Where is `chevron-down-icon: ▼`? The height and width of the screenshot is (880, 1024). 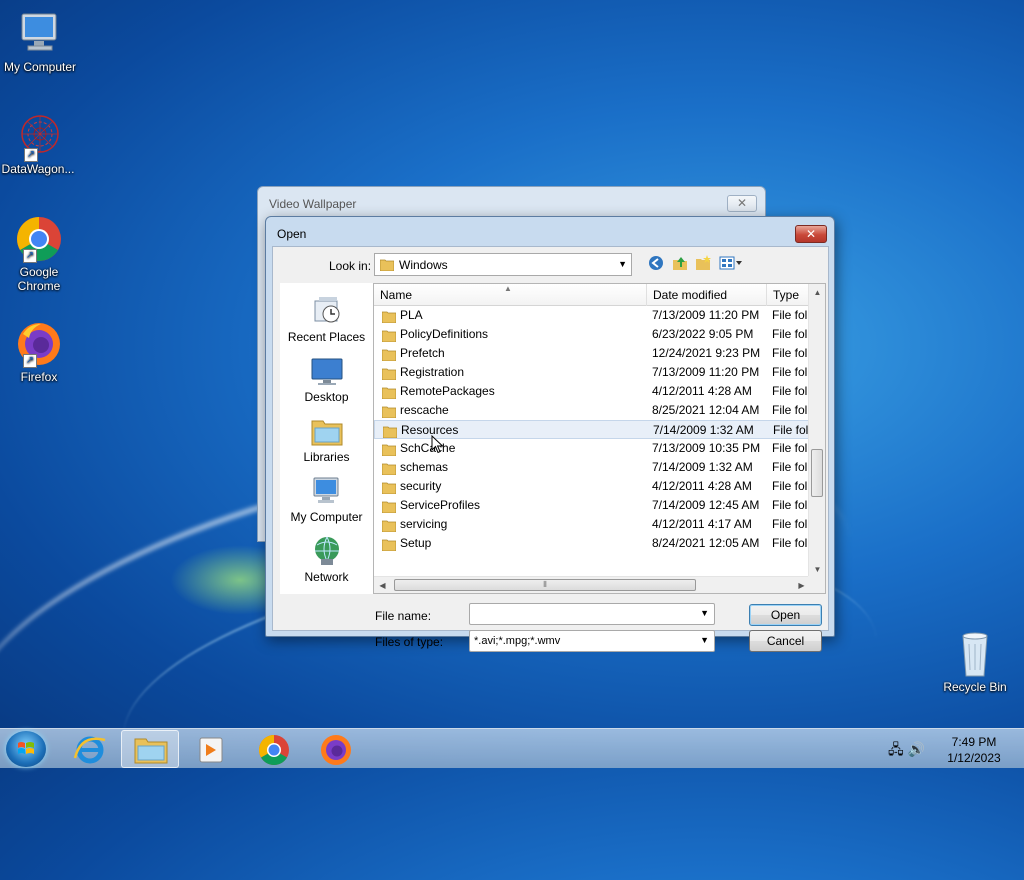 chevron-down-icon: ▼ is located at coordinates (704, 613).